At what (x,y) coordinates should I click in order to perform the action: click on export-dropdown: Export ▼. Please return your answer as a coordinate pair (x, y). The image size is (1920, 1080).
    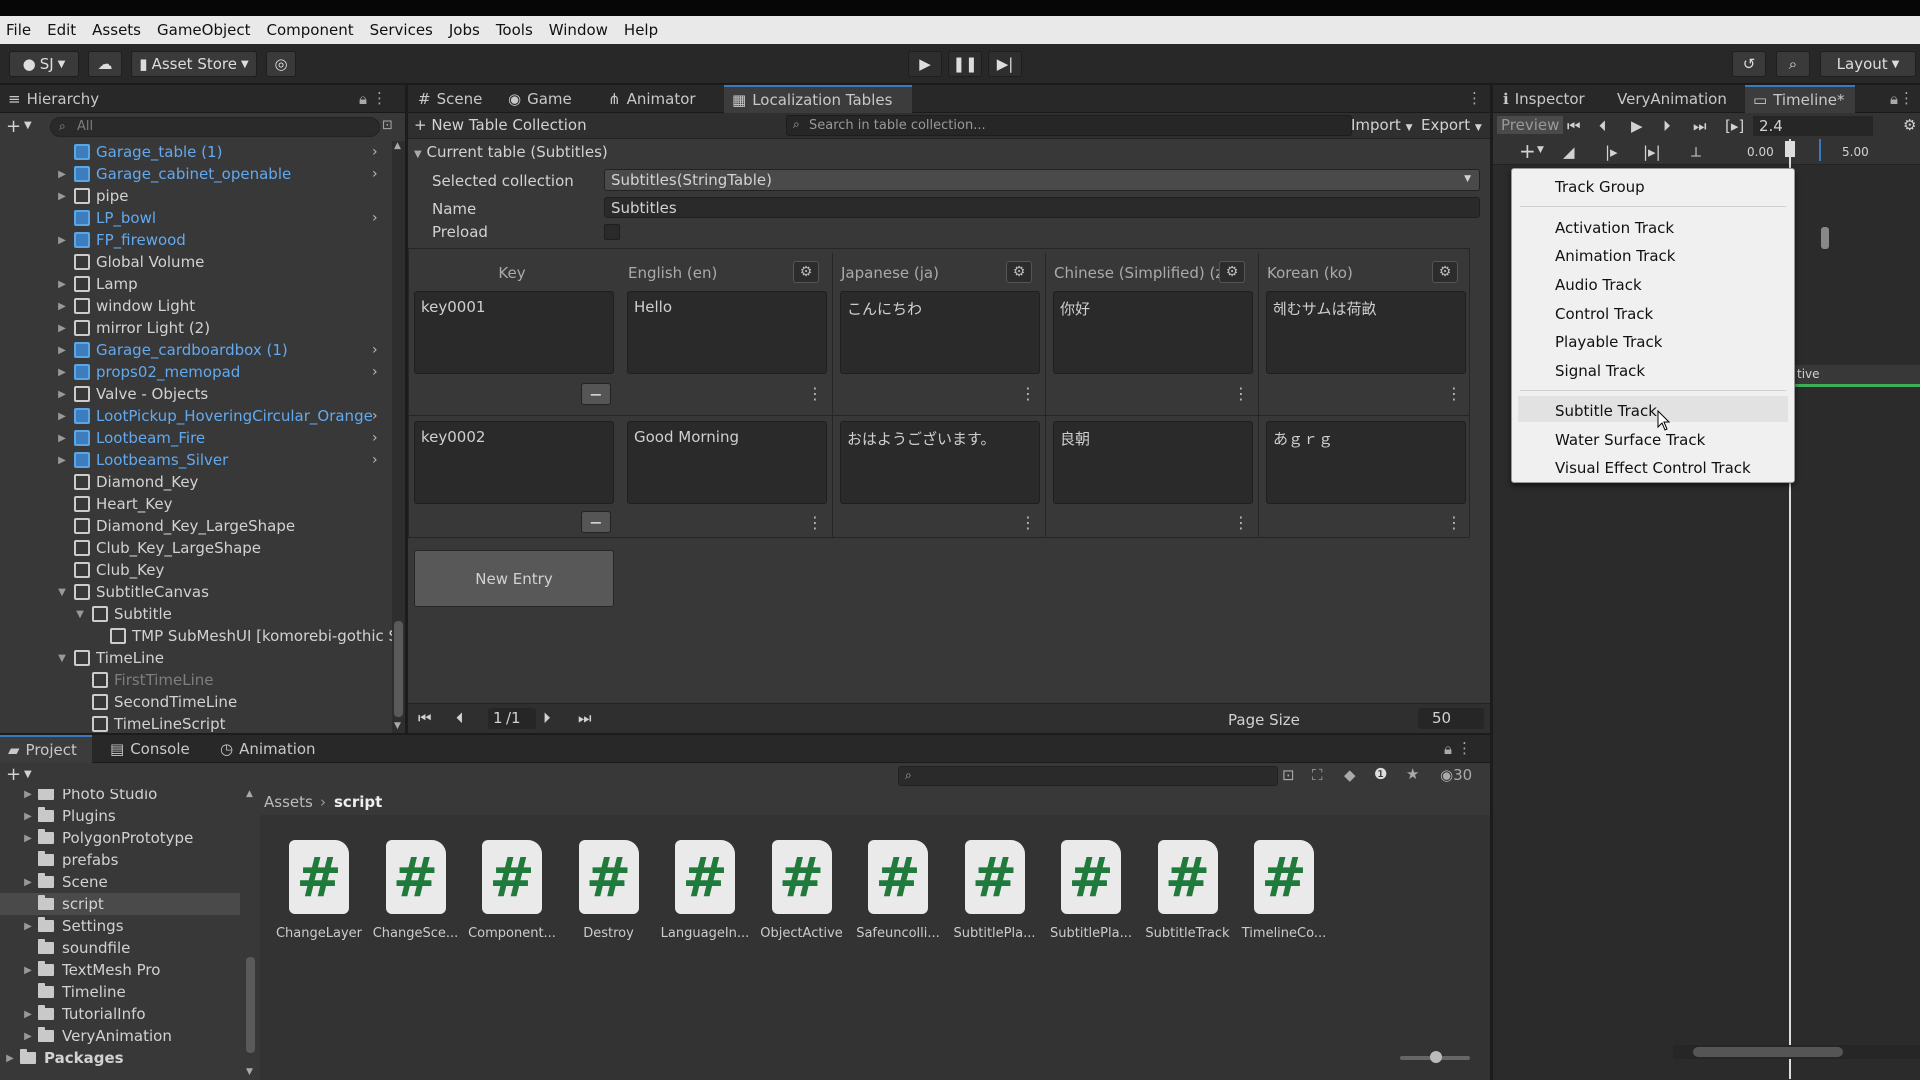
    Looking at the image, I should click on (1451, 125).